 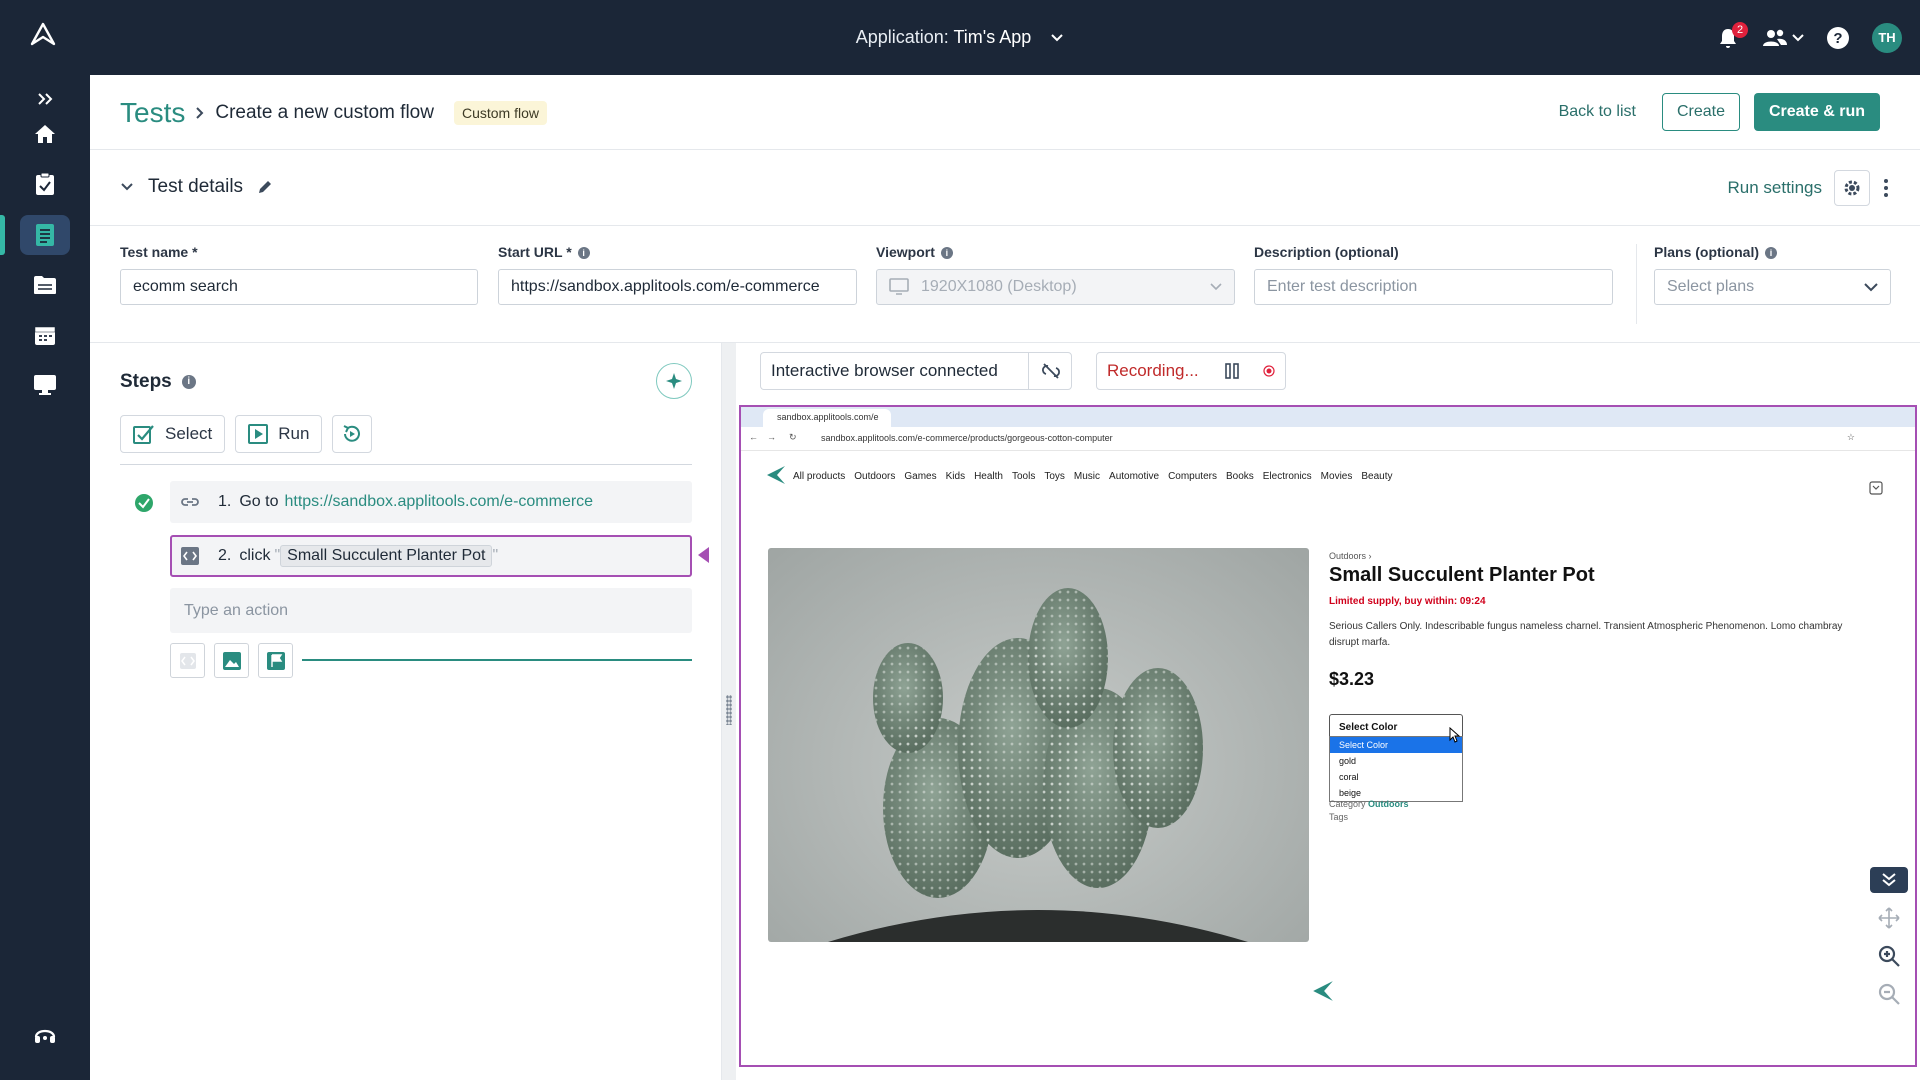 I want to click on home-icon, so click(x=45, y=134).